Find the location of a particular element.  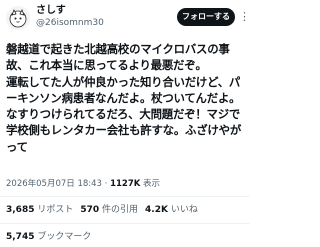

user-handle: @26isomnm30 is located at coordinates (70, 23).